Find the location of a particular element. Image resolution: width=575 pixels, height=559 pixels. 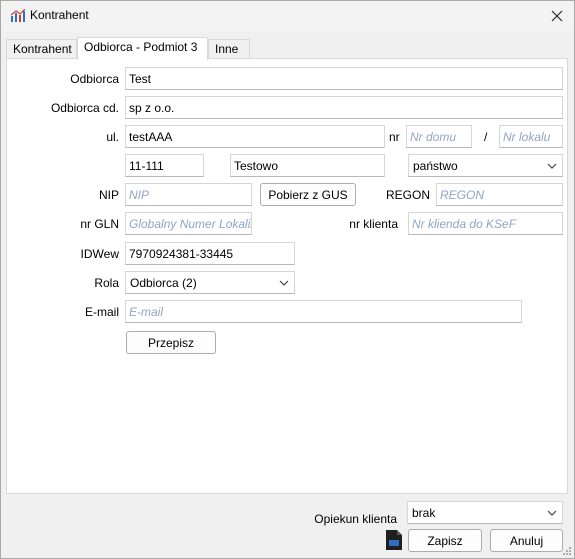

window-title: Kontrahent is located at coordinates (59, 15).